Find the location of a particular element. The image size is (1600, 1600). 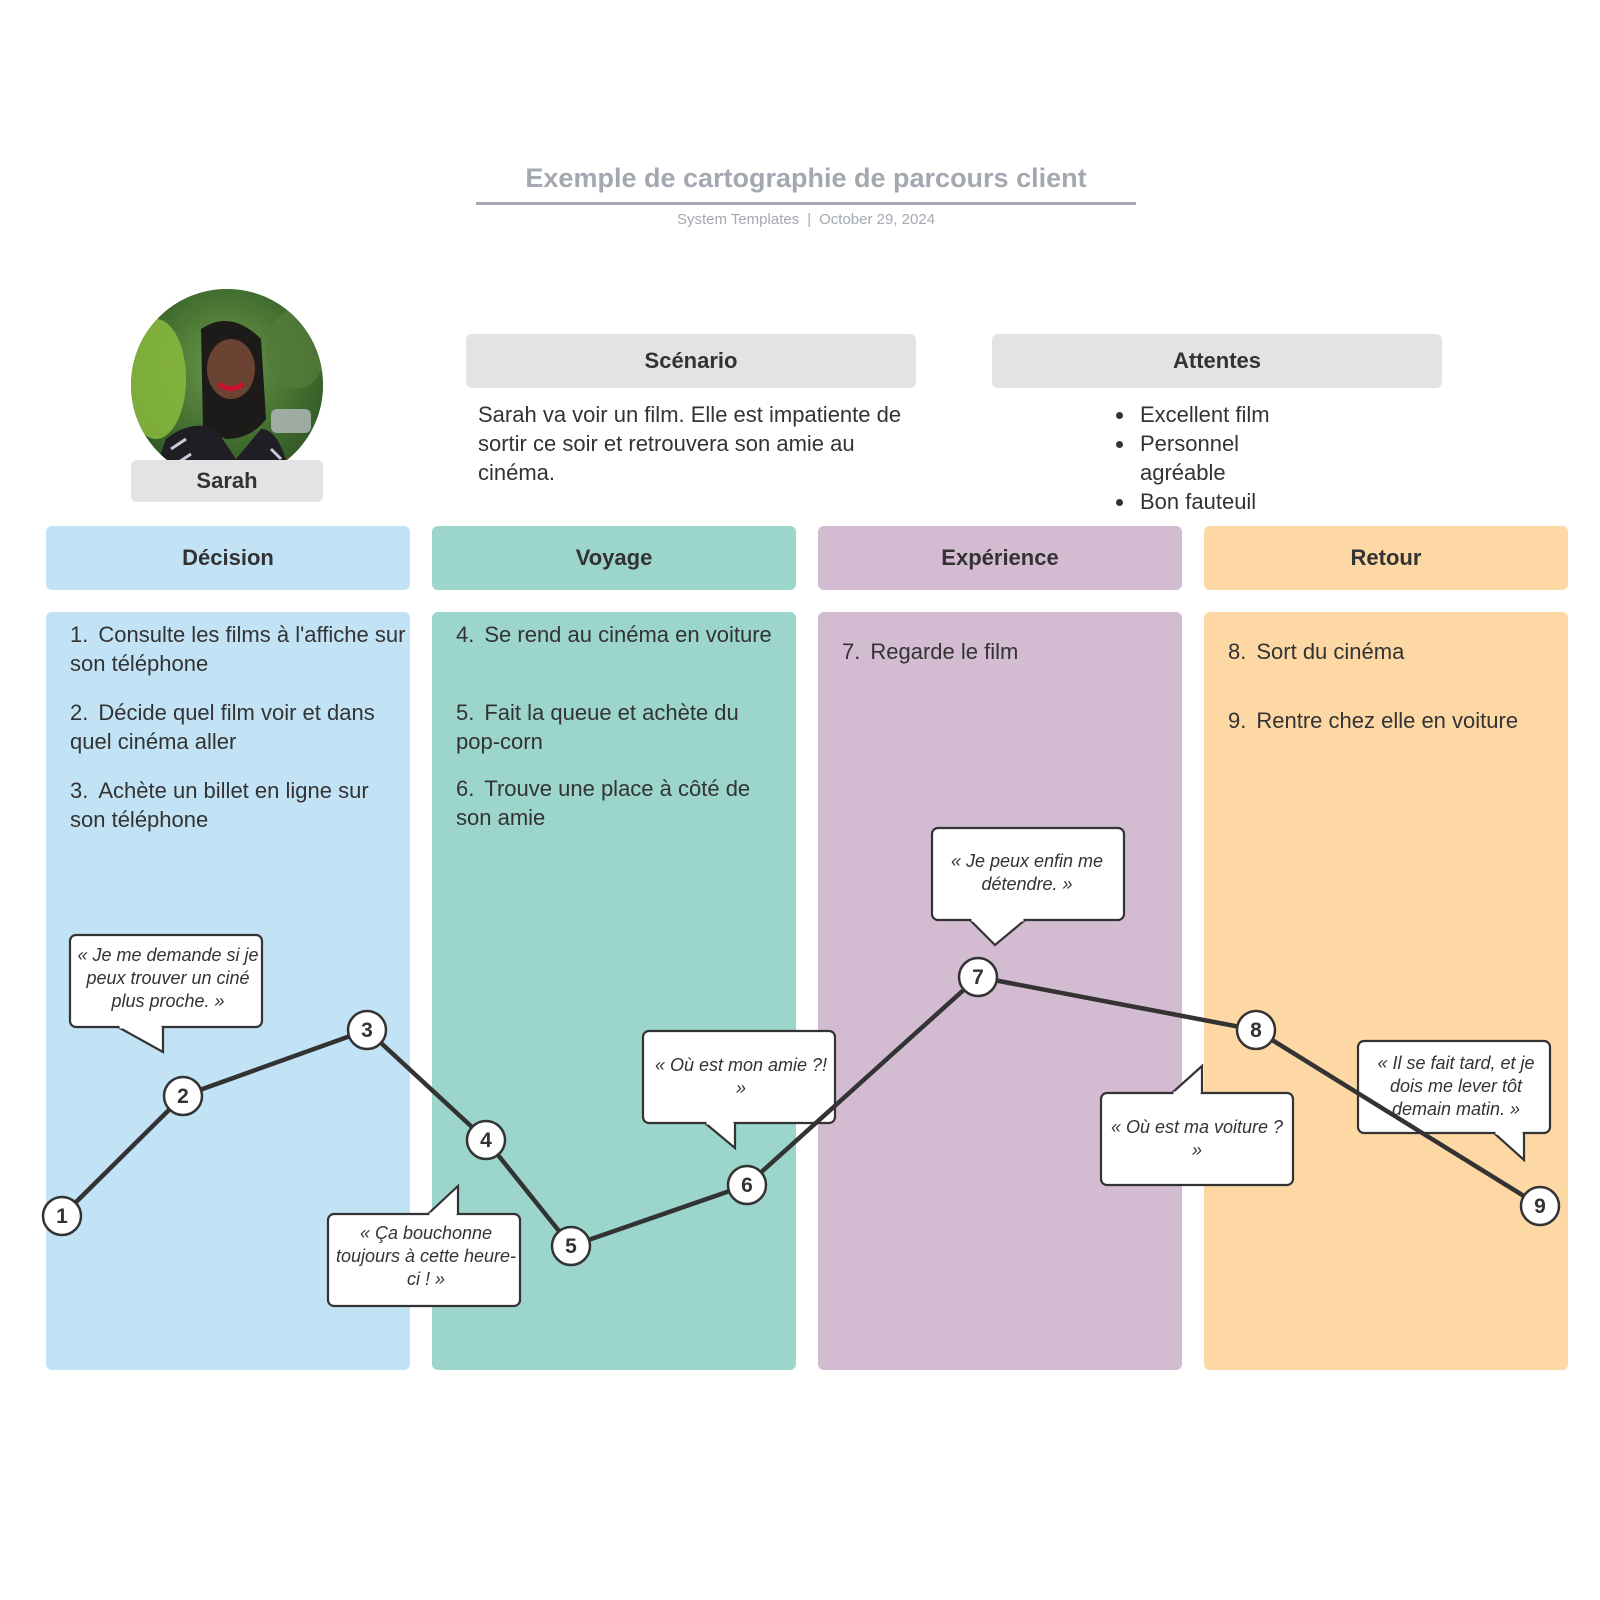

journey-node: 9 is located at coordinates (1540, 1206).